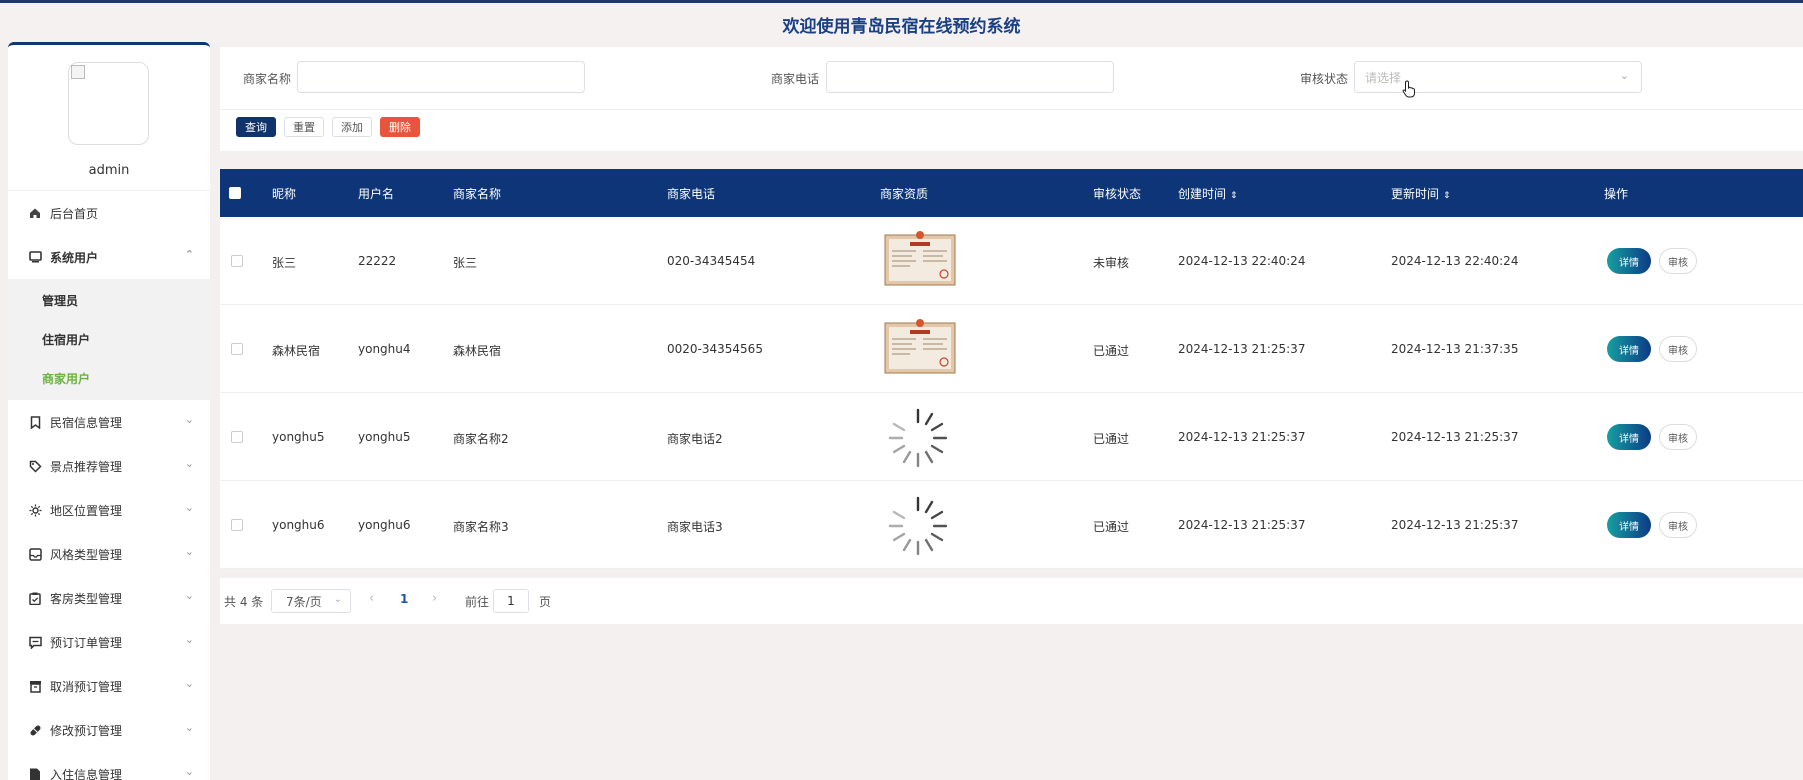 This screenshot has width=1803, height=780. I want to click on column-header-created-at: 创建时间 ⇕, so click(1208, 193).